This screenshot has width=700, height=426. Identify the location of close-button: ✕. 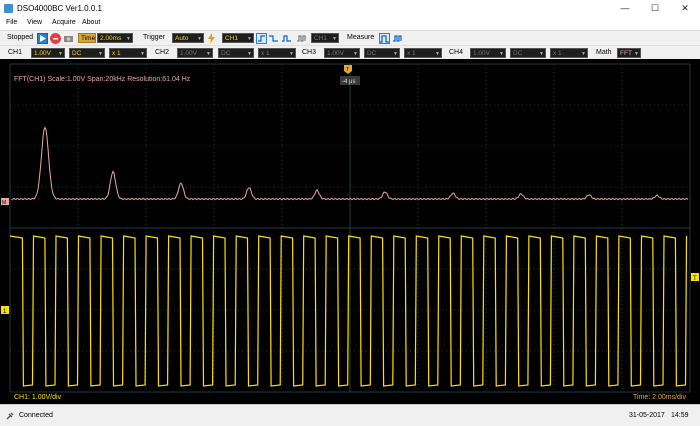
(685, 8).